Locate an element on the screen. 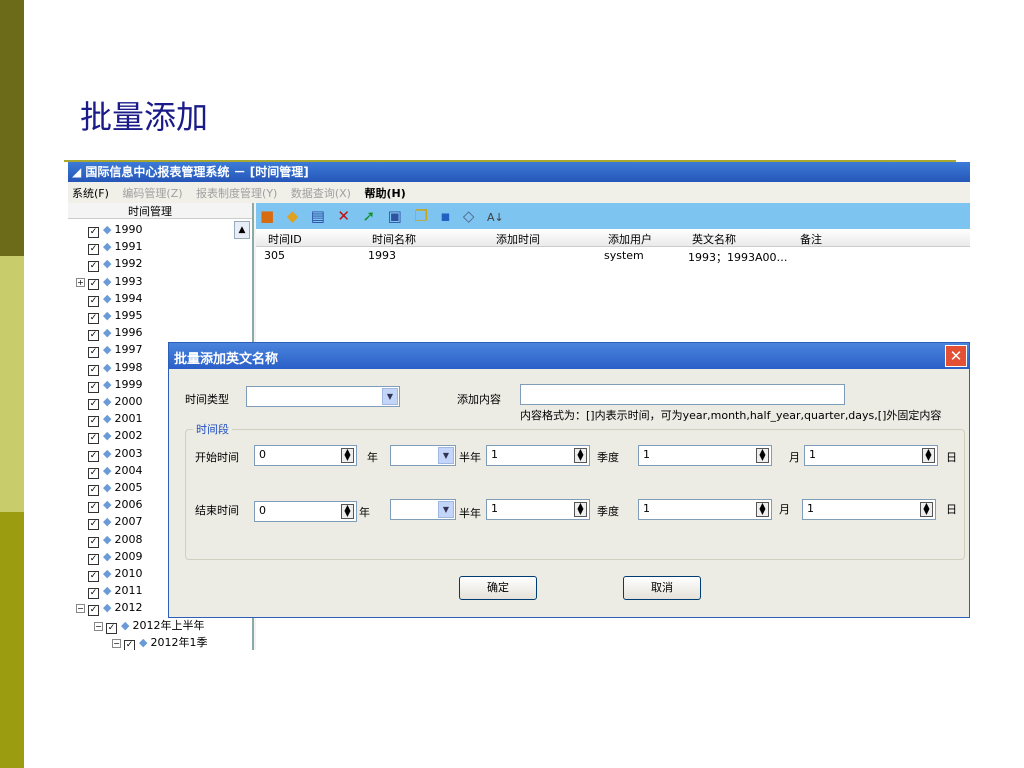 The image size is (1024, 768). tree-node: ✓ ◆ 1990 is located at coordinates (115, 229).